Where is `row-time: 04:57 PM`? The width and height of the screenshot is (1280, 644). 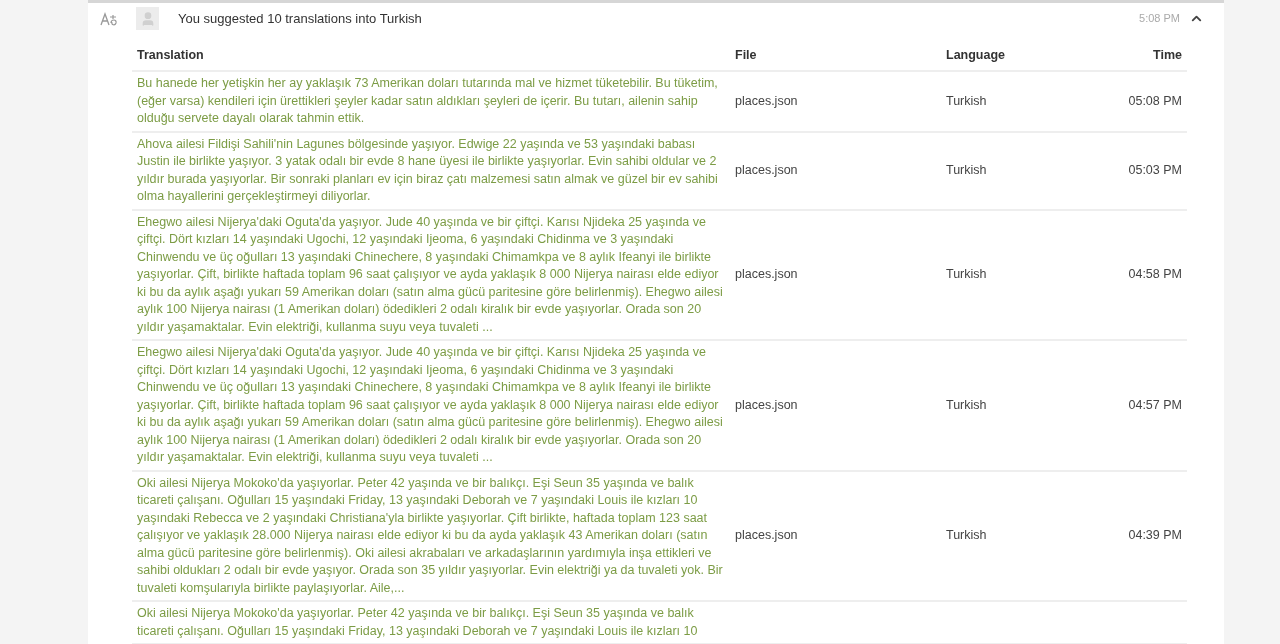 row-time: 04:57 PM is located at coordinates (1155, 404).